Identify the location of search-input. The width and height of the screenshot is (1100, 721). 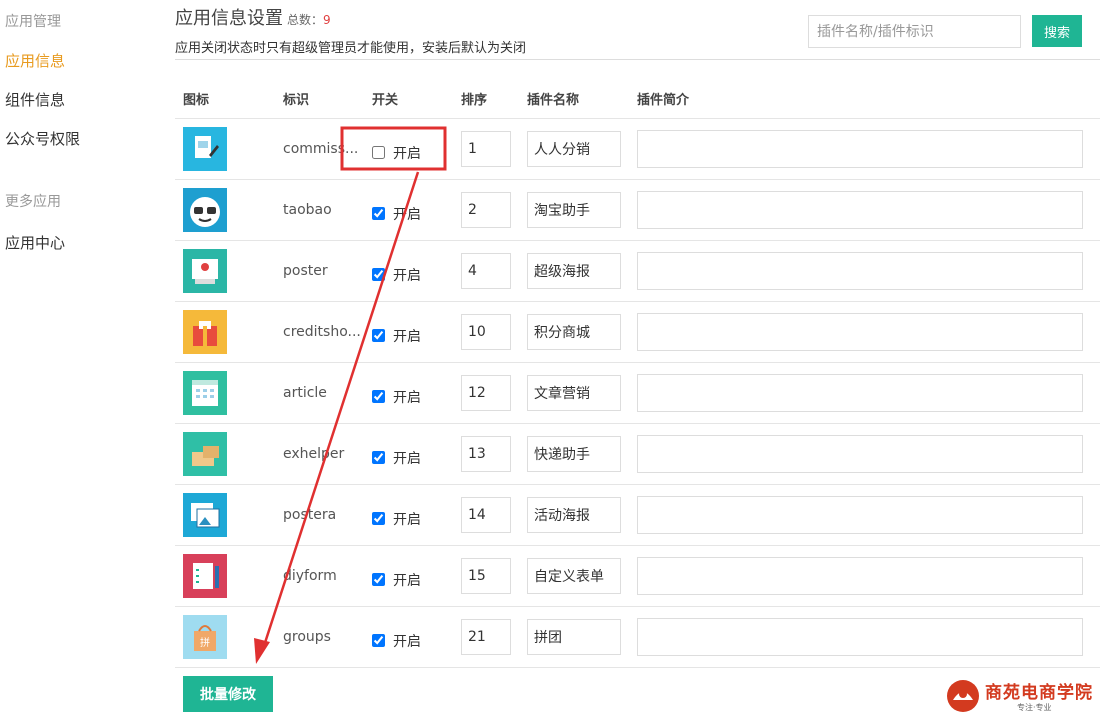
(914, 31).